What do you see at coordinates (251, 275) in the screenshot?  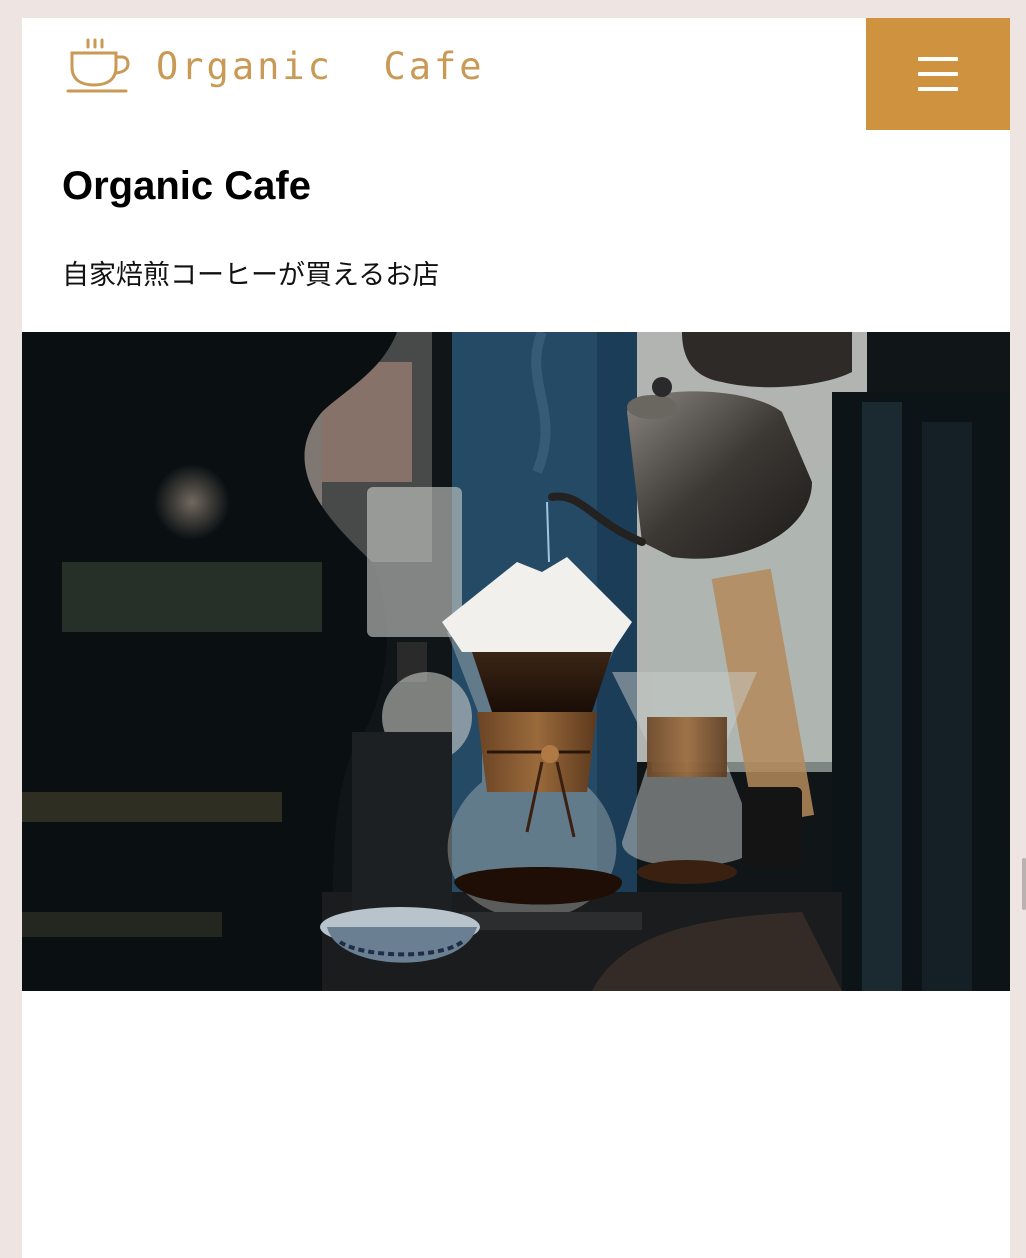 I see `page-subtitle: 自家焙煎コーヒーが買えるお店` at bounding box center [251, 275].